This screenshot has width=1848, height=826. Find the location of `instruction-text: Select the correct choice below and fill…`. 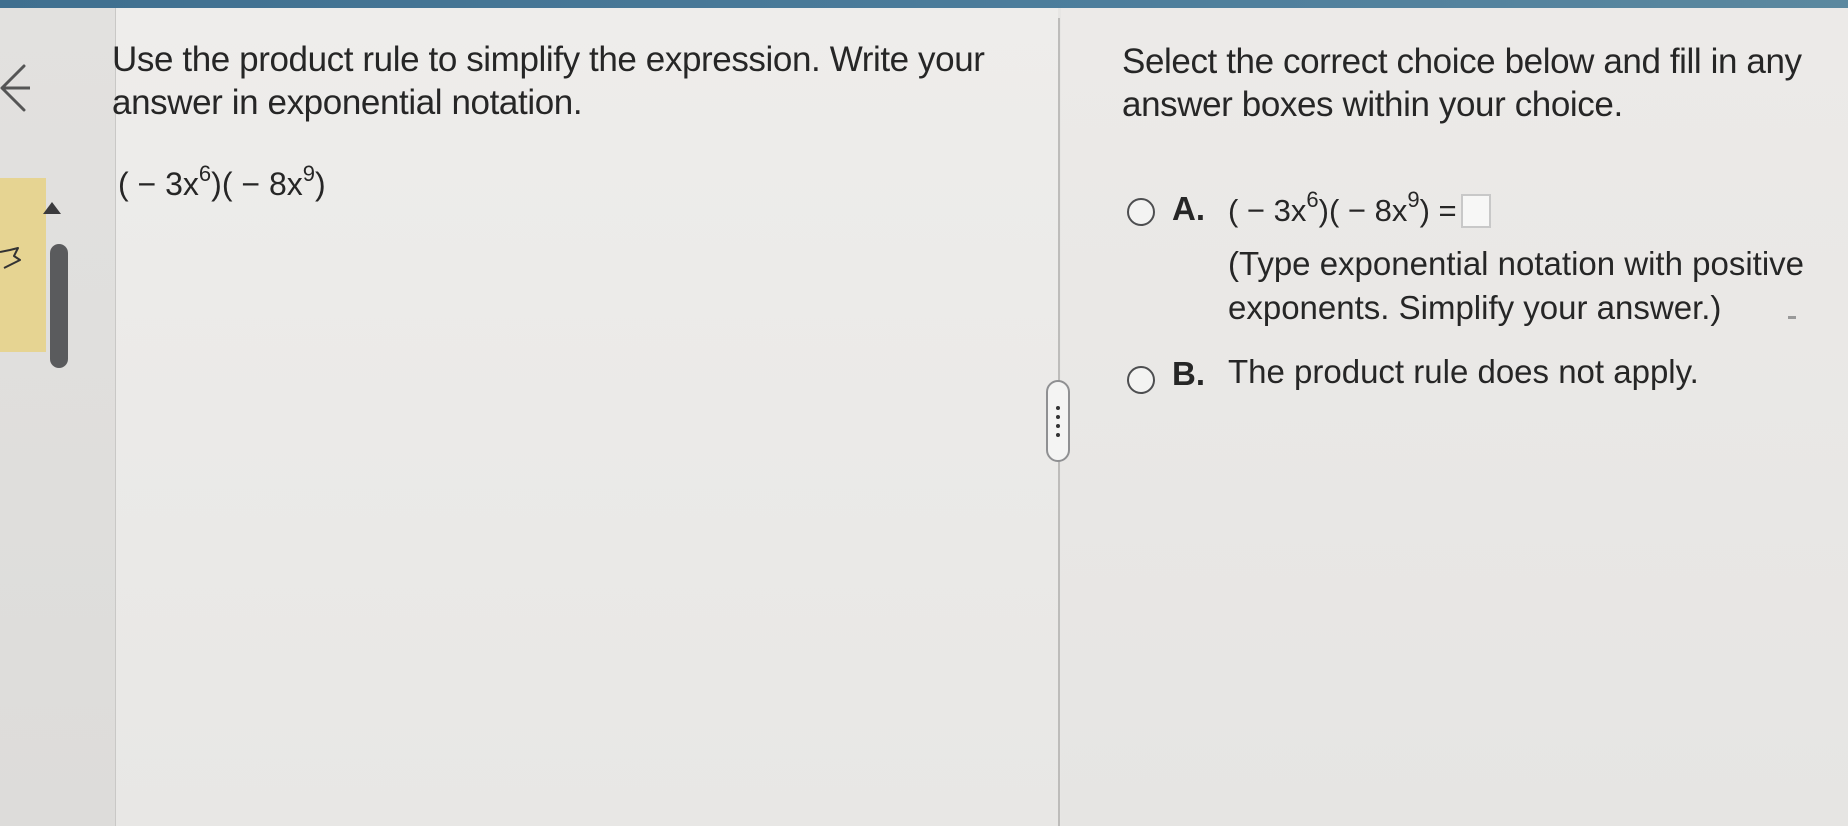

instruction-text: Select the correct choice below and fill… is located at coordinates (1472, 83).